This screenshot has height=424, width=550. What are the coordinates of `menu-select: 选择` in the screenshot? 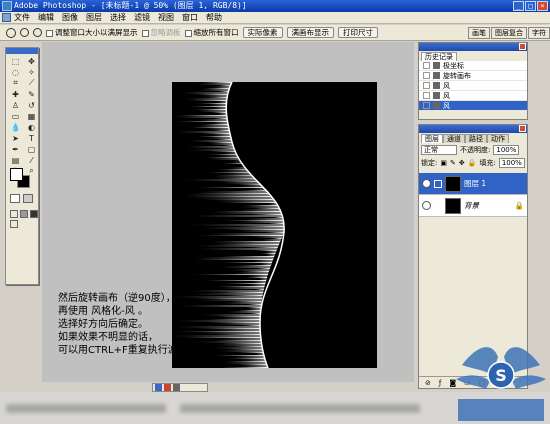 It's located at (118, 17).